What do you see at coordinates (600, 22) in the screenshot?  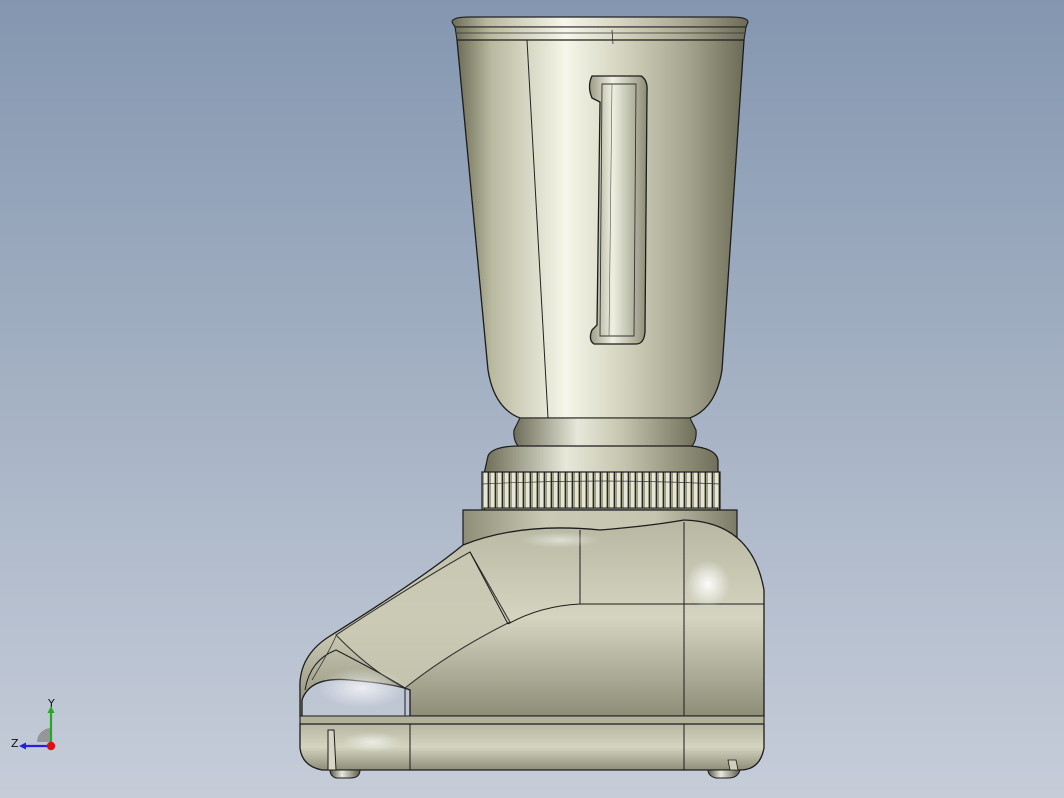 I see `jar-lid-rim` at bounding box center [600, 22].